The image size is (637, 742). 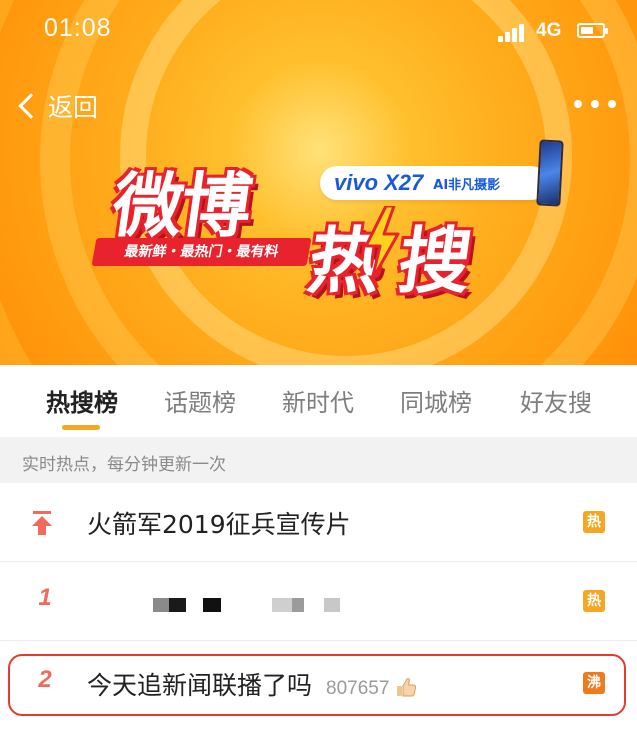 What do you see at coordinates (436, 401) in the screenshot?
I see `tab-local: 同城榜` at bounding box center [436, 401].